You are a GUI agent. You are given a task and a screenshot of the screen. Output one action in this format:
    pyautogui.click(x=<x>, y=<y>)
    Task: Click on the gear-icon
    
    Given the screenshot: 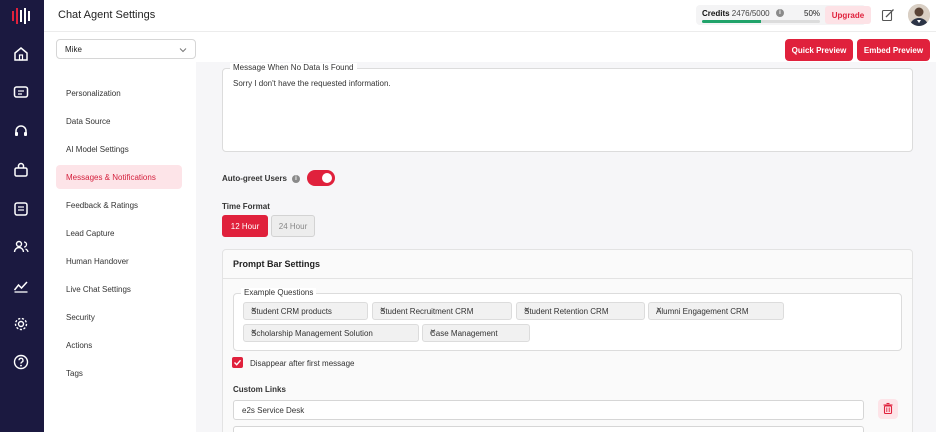 What is the action you would take?
    pyautogui.click(x=21, y=324)
    